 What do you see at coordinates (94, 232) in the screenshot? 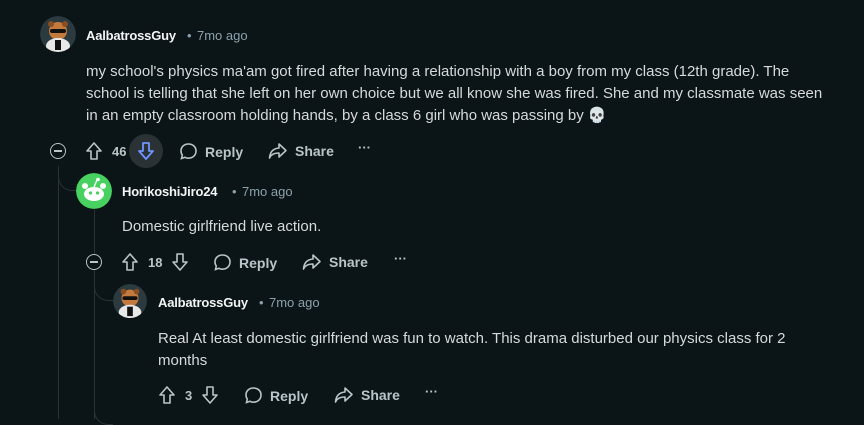
I see `thread-line-reply1` at bounding box center [94, 232].